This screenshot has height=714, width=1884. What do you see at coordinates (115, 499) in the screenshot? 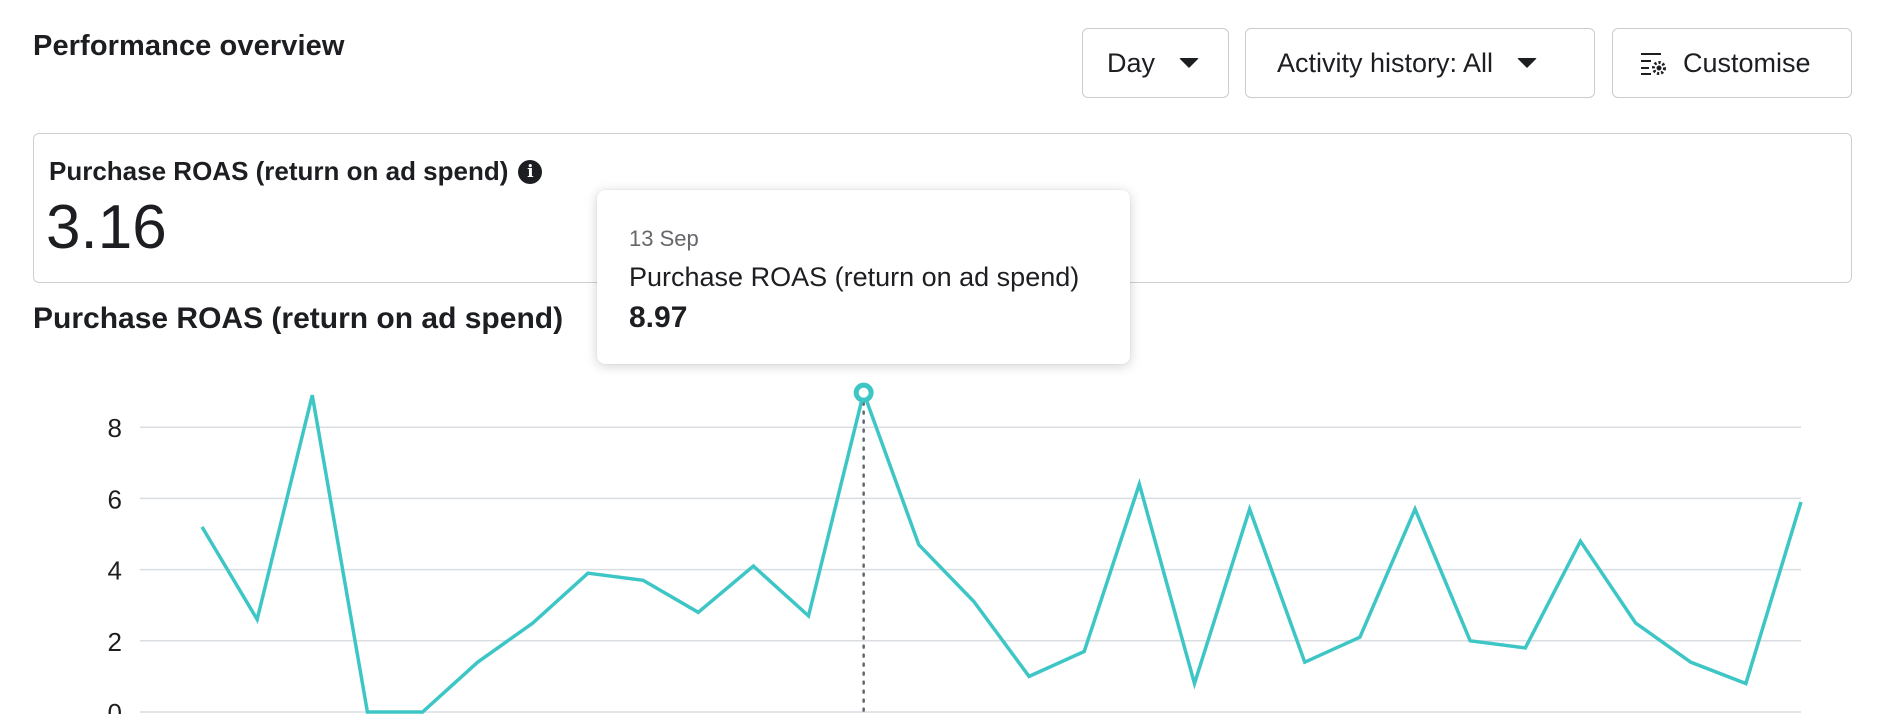
I see `y-tick-label: 6` at bounding box center [115, 499].